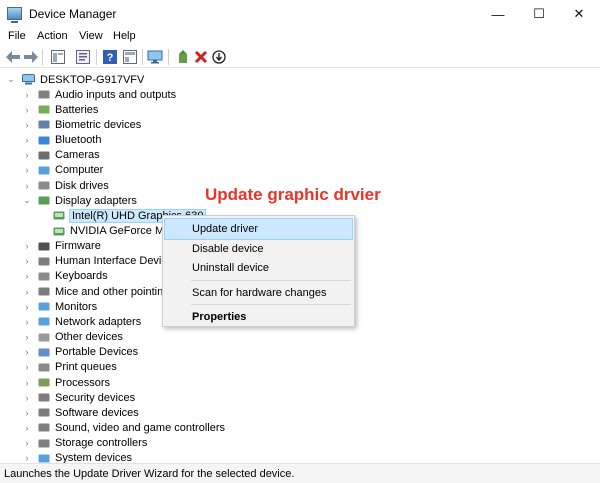  I want to click on minimize-button: —, so click(498, 14).